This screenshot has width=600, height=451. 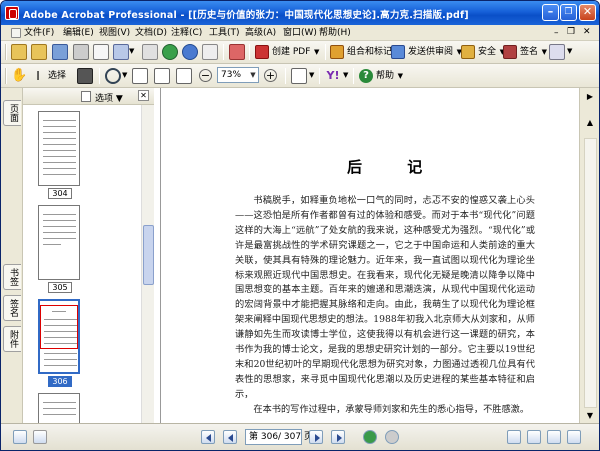 What do you see at coordinates (32, 33) in the screenshot?
I see `menu-file: 文件(F)` at bounding box center [32, 33].